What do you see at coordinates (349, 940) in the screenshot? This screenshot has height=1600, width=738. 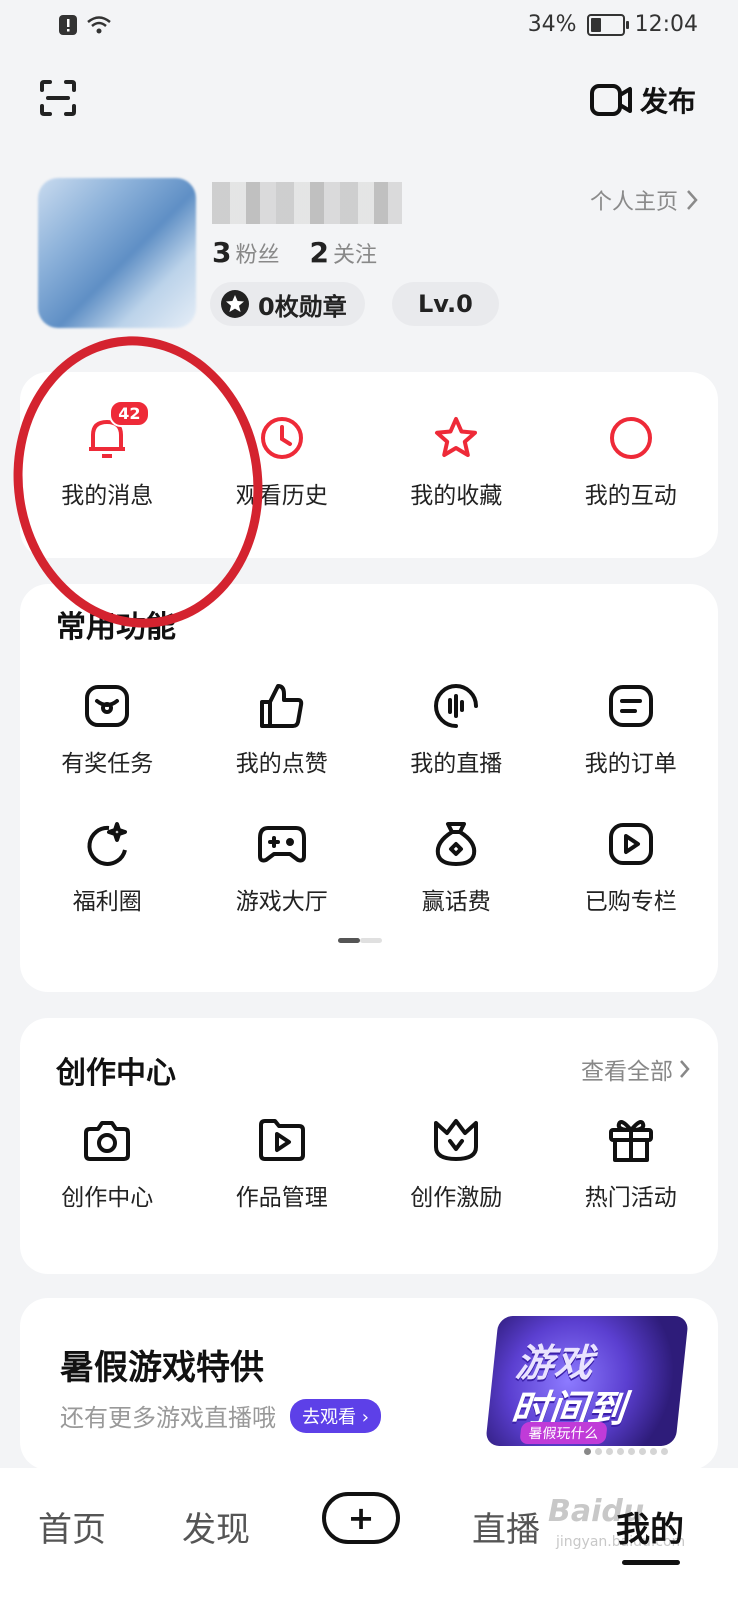 I see `page-dot-active` at bounding box center [349, 940].